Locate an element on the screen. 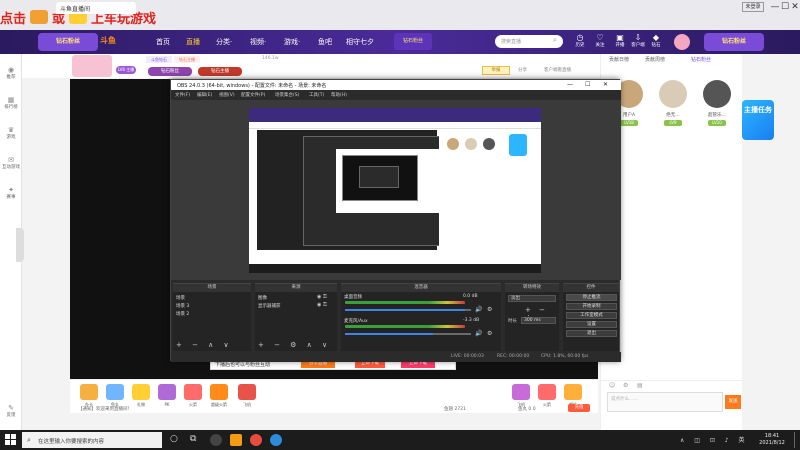 The height and width of the screenshot is (450, 800). taskbar-clock: 18:41 2021/8/12 is located at coordinates (772, 440).